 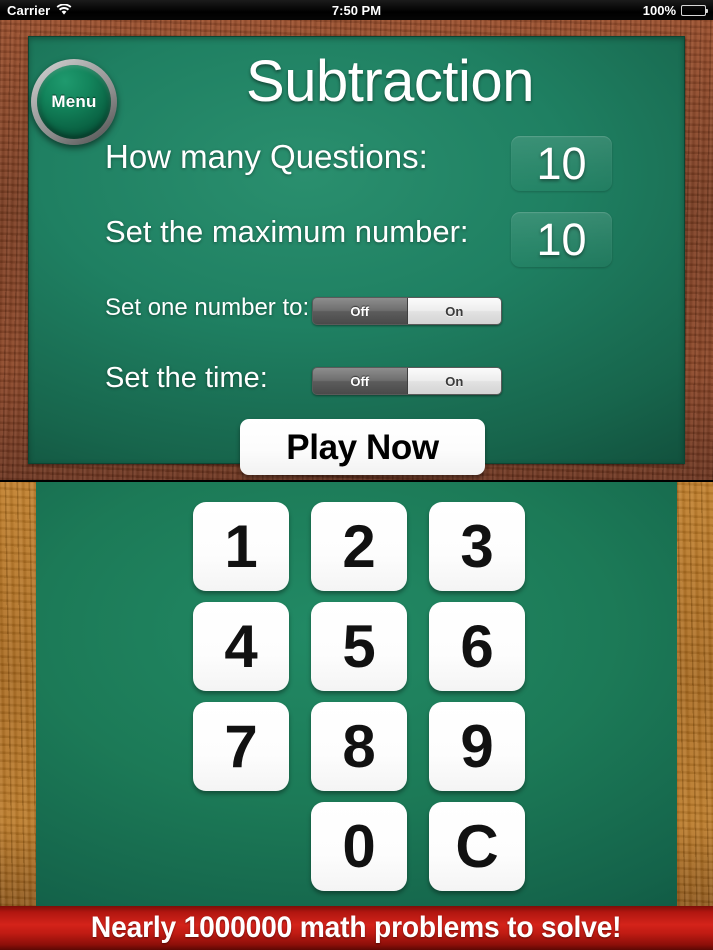 I want to click on keypad-key-8: 8, so click(x=359, y=746).